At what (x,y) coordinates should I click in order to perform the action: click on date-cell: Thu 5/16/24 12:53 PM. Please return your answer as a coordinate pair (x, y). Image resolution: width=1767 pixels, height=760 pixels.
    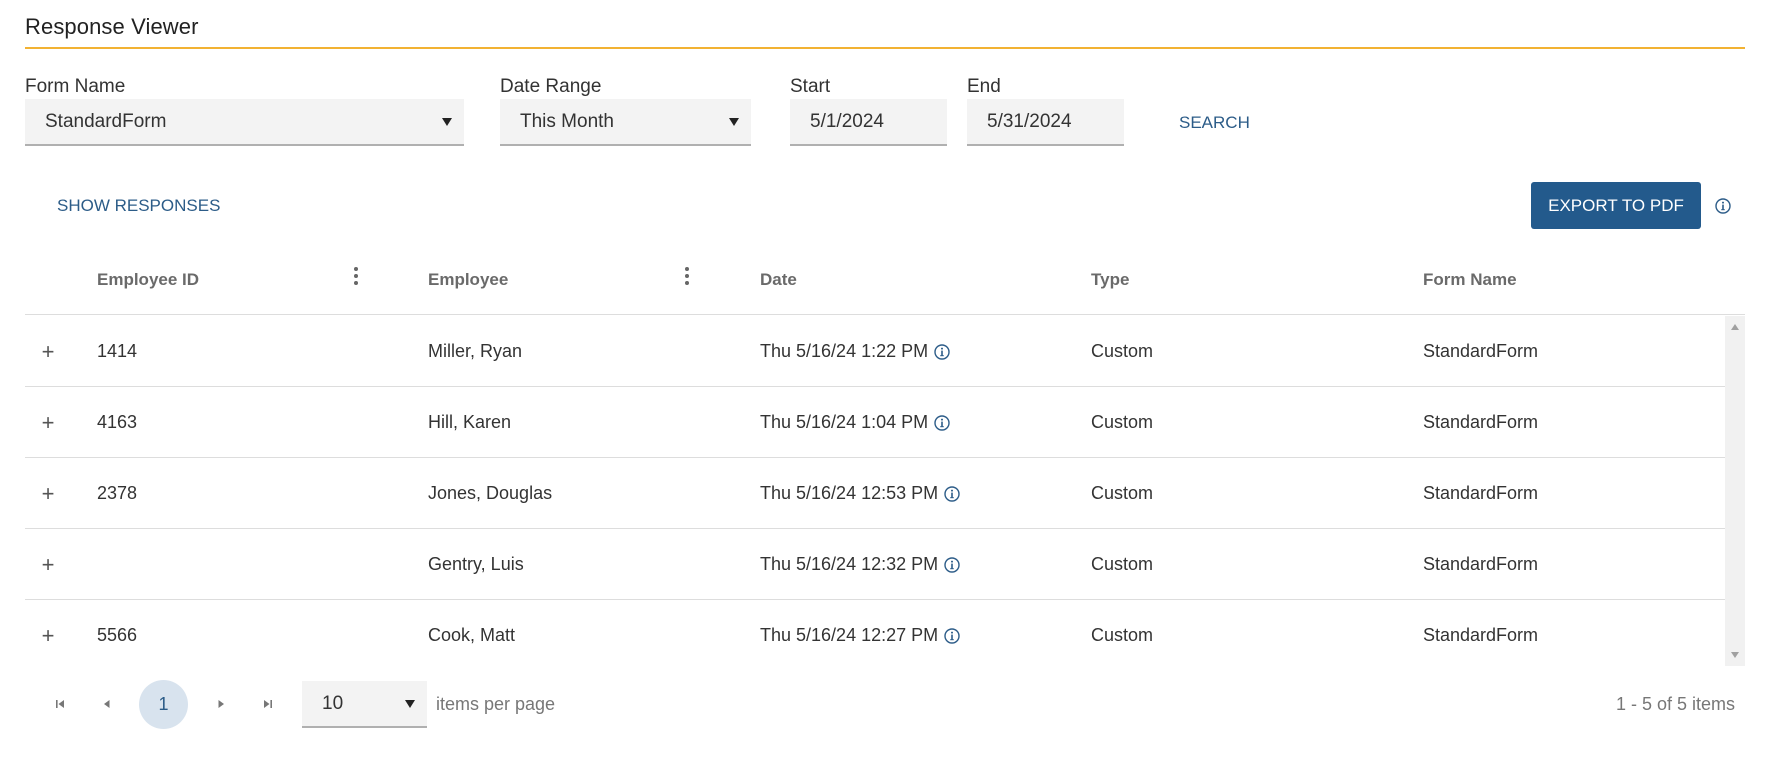
    Looking at the image, I should click on (860, 493).